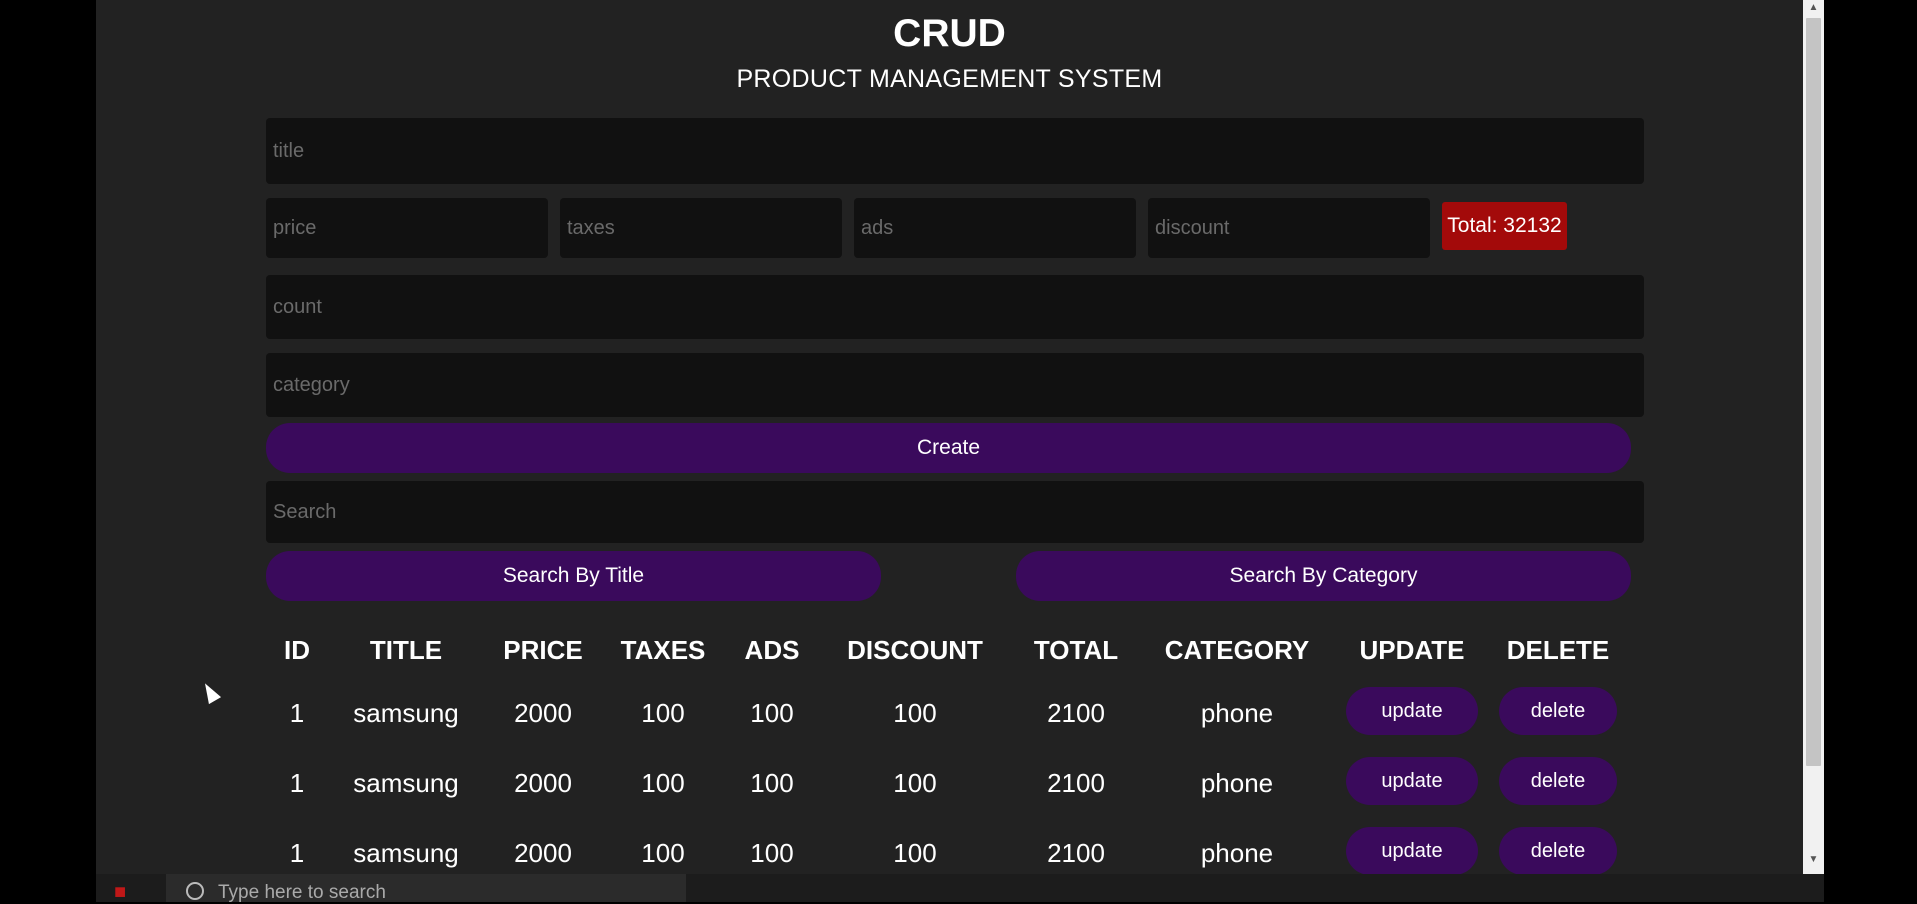  What do you see at coordinates (1076, 650) in the screenshot?
I see `header-total: TOTAL` at bounding box center [1076, 650].